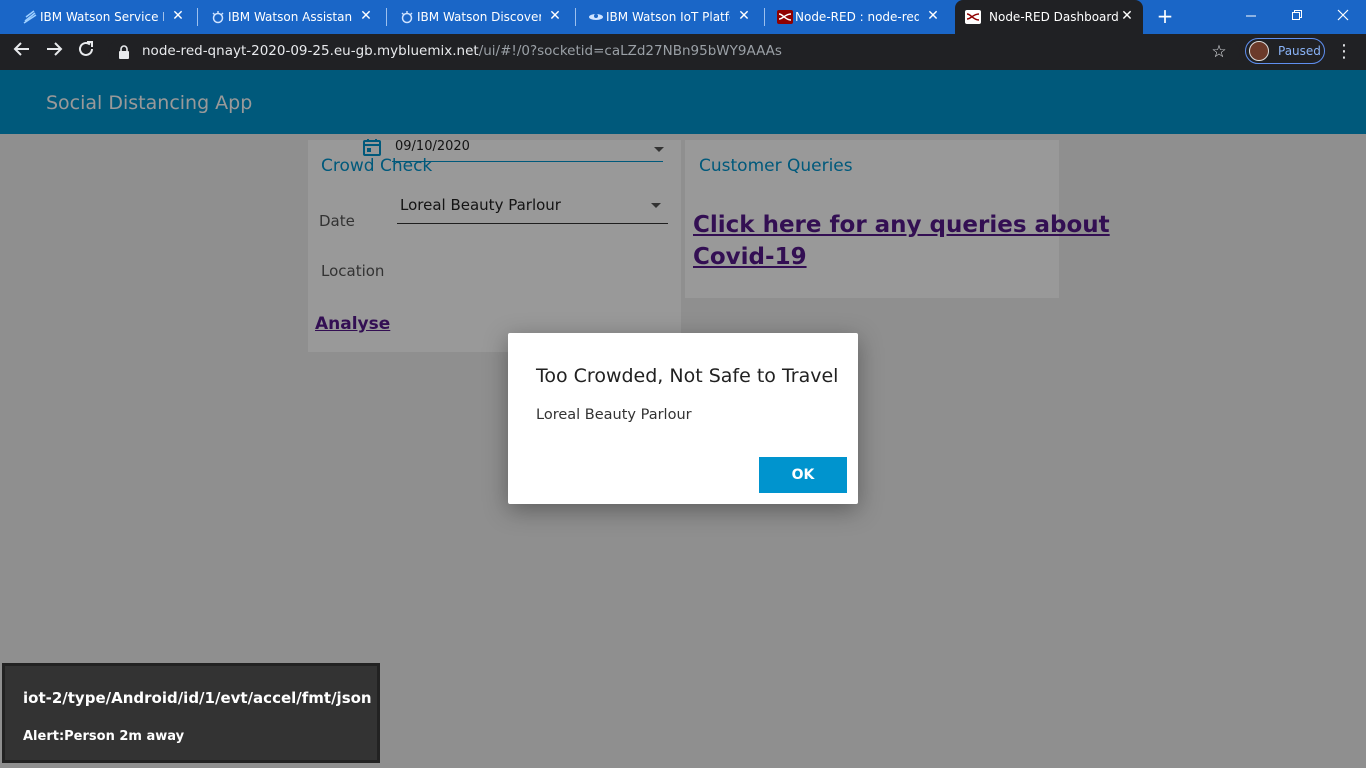 This screenshot has width=1366, height=768. I want to click on tab-title: IBM Watson Assistant, so click(290, 17).